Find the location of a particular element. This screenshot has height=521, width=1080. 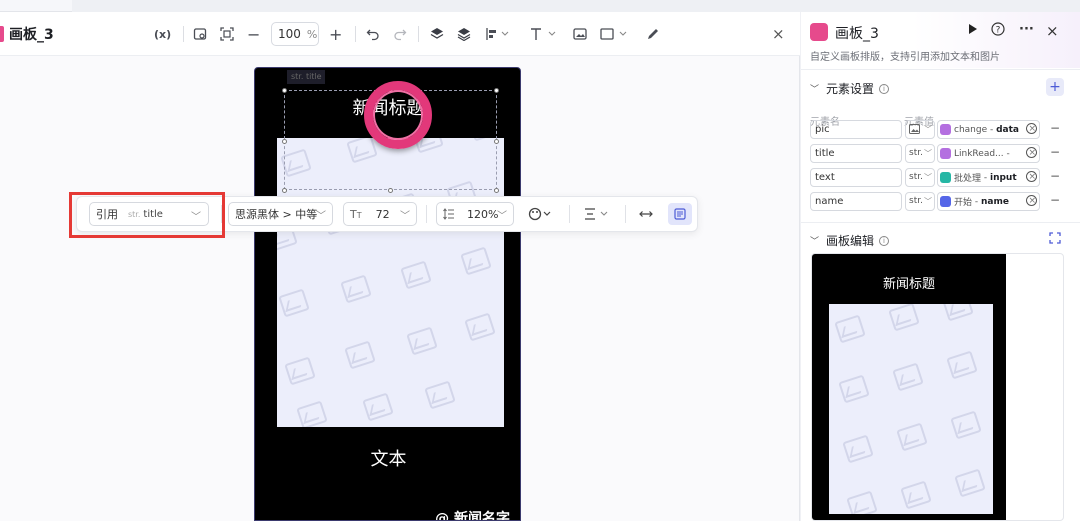

line-height-icon is located at coordinates (448, 214).